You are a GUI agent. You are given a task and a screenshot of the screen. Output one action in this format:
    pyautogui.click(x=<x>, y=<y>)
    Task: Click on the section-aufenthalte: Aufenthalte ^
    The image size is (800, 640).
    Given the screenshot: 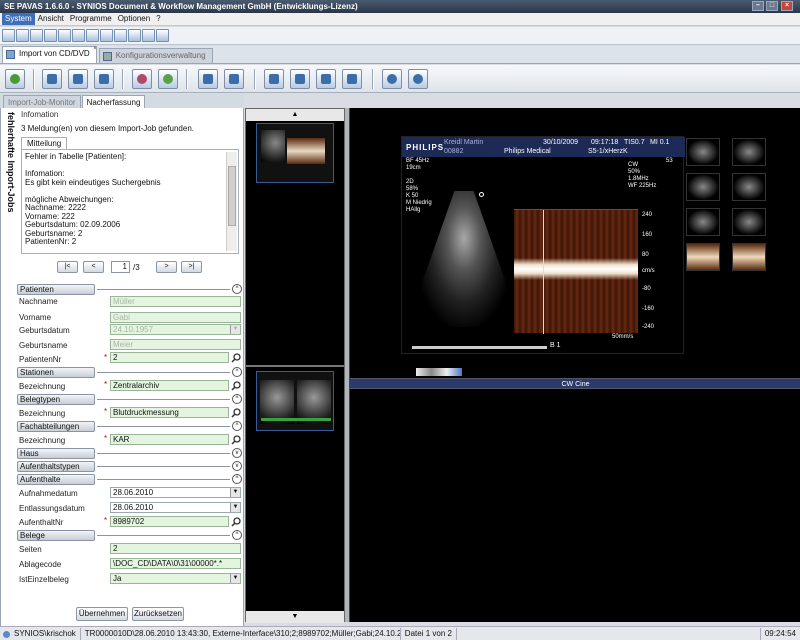 What is the action you would take?
    pyautogui.click(x=130, y=480)
    